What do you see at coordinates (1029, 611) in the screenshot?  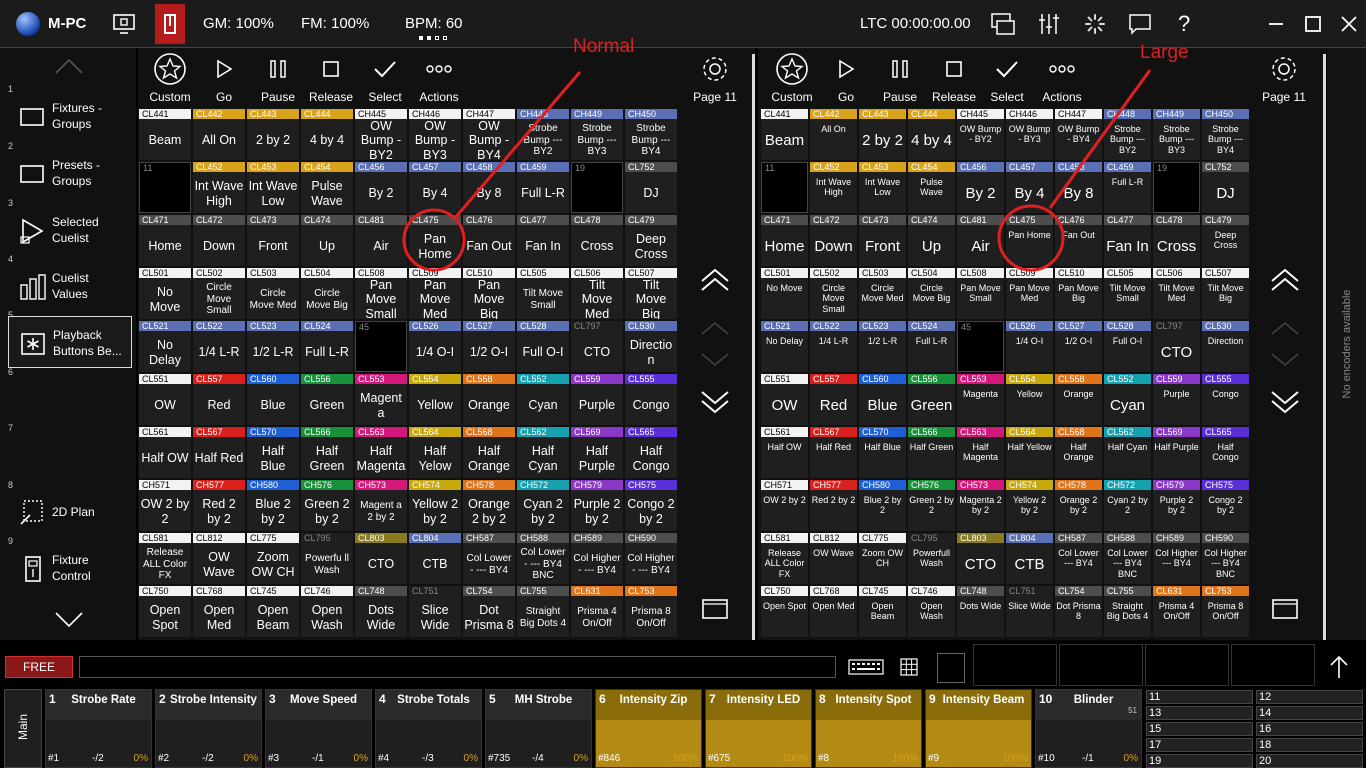 I see `playback-button: CL751 Slice Wide` at bounding box center [1029, 611].